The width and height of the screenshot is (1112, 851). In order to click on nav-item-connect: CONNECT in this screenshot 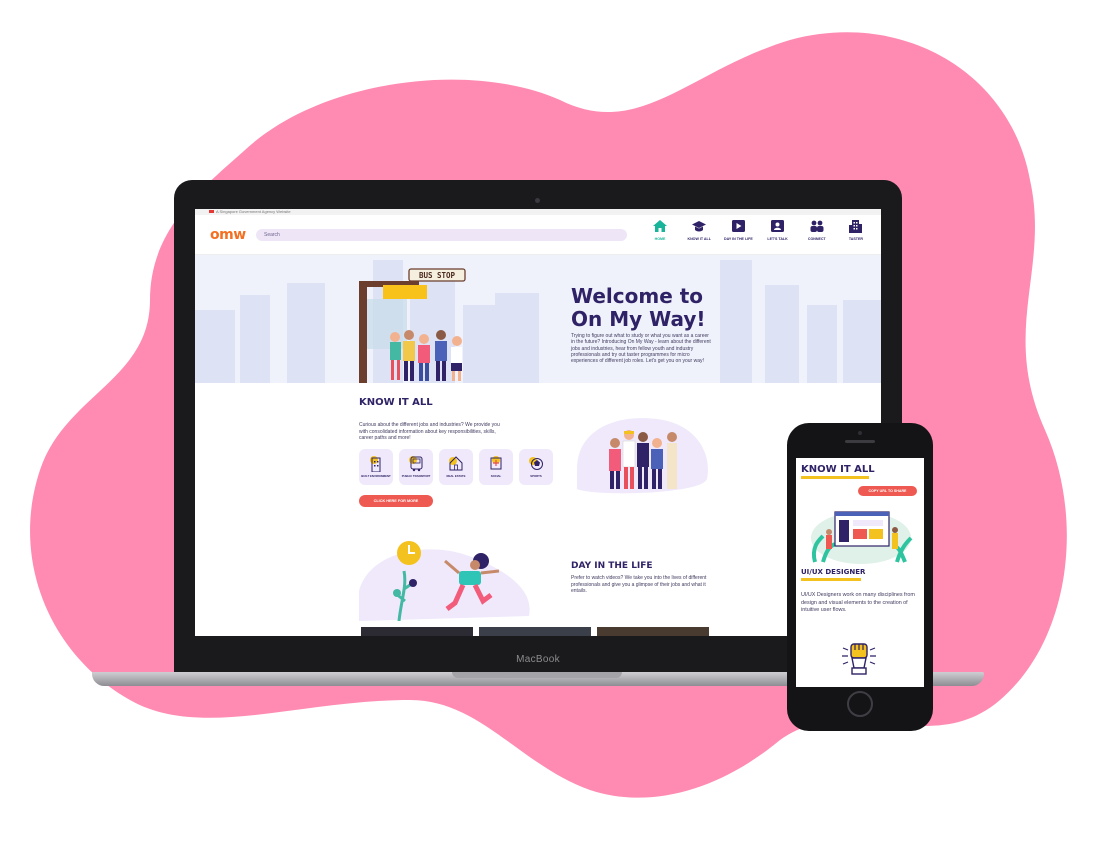, I will do `click(817, 234)`.